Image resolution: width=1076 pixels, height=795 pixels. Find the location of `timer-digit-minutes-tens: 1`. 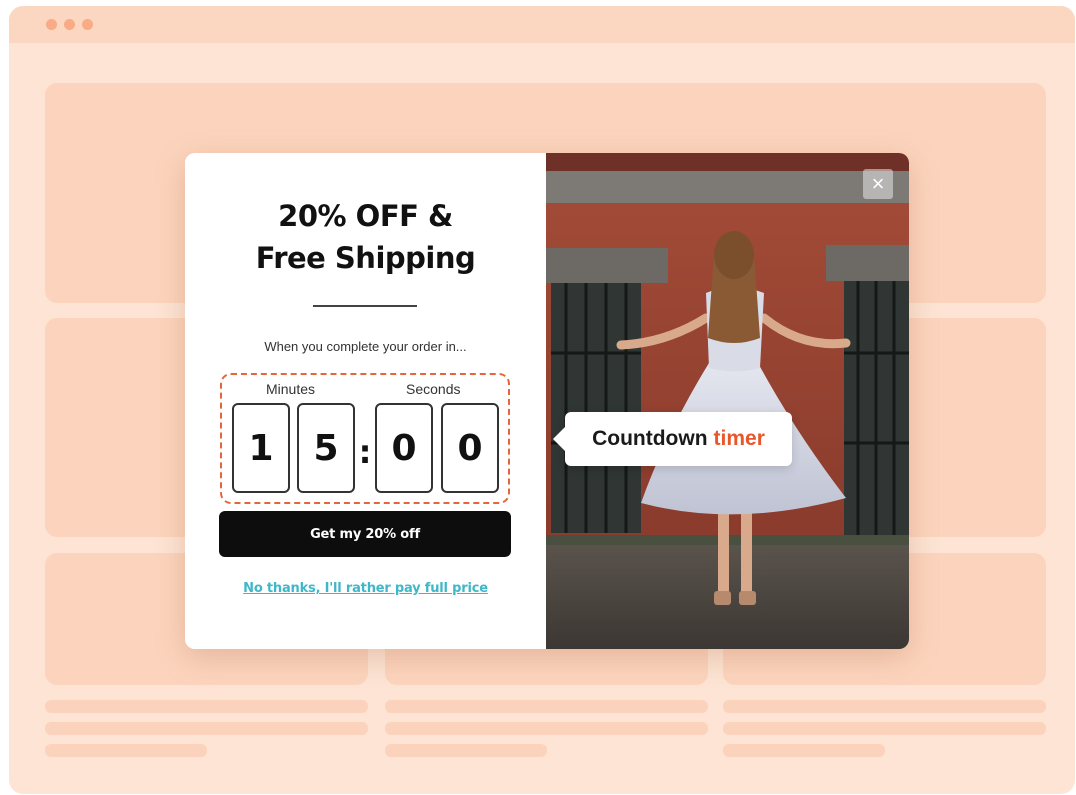

timer-digit-minutes-tens: 1 is located at coordinates (261, 448).